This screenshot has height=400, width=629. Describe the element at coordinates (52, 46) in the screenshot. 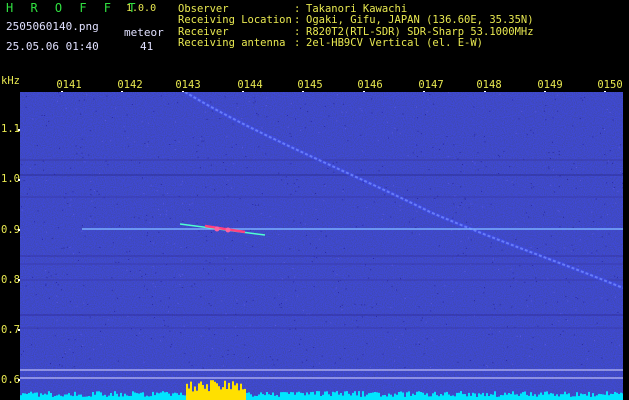

I see `capture-datetime: 25.05.06 01:40` at that location.